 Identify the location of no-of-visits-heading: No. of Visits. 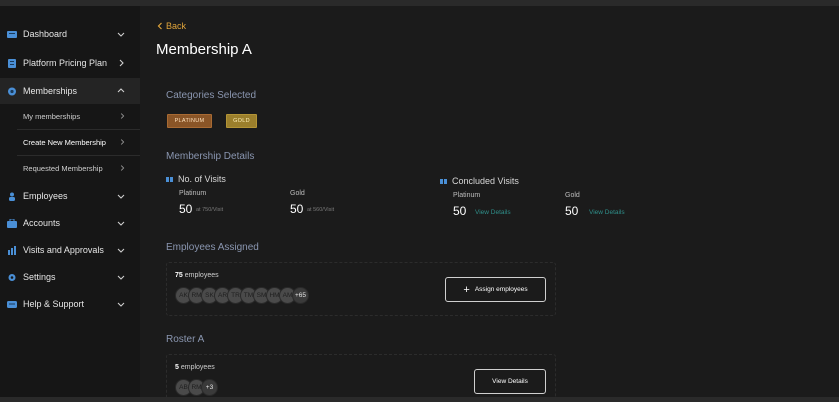
(196, 179).